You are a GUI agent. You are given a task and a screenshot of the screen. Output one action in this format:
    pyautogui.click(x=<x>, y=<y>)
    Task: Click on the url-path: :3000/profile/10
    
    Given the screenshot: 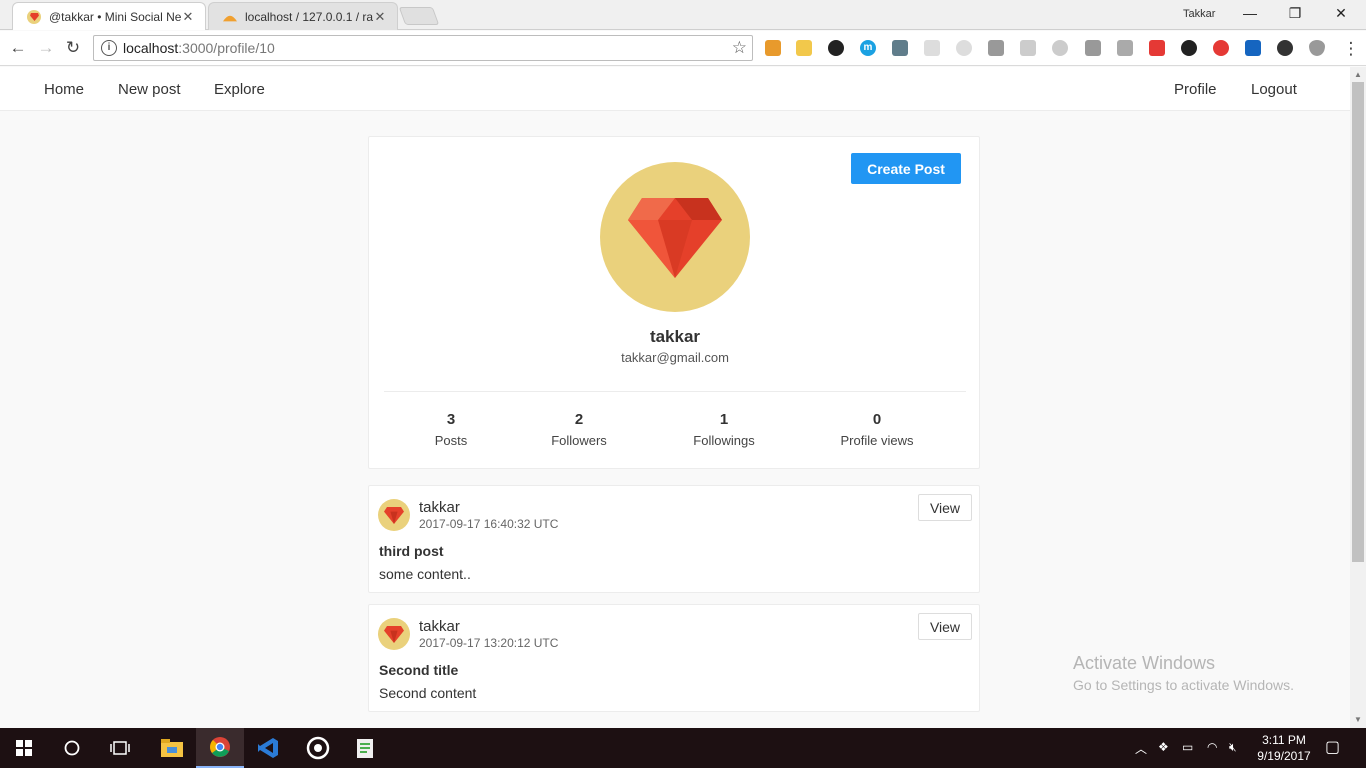 What is the action you would take?
    pyautogui.click(x=226, y=48)
    